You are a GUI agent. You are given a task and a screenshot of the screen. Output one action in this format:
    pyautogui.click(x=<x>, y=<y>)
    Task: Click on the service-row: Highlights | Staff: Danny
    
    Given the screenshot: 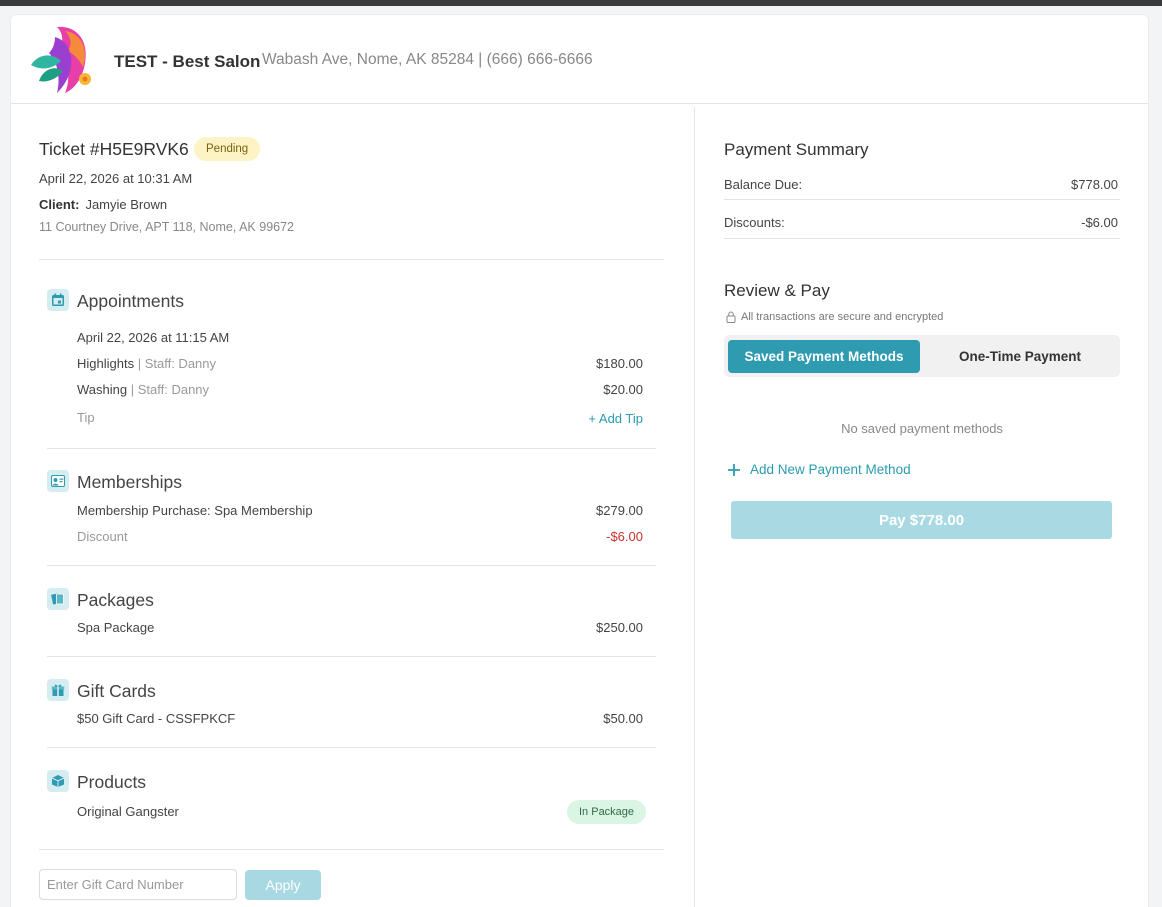 What is the action you would take?
    pyautogui.click(x=146, y=363)
    